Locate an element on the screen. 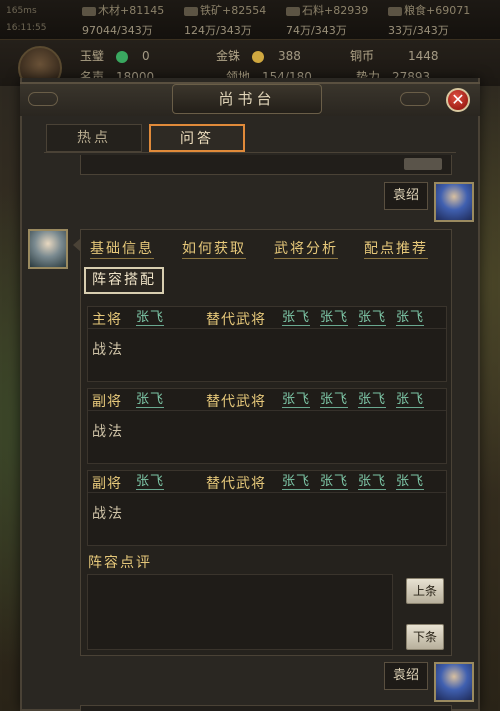 The width and height of the screenshot is (500, 711). gold-icon is located at coordinates (258, 56).